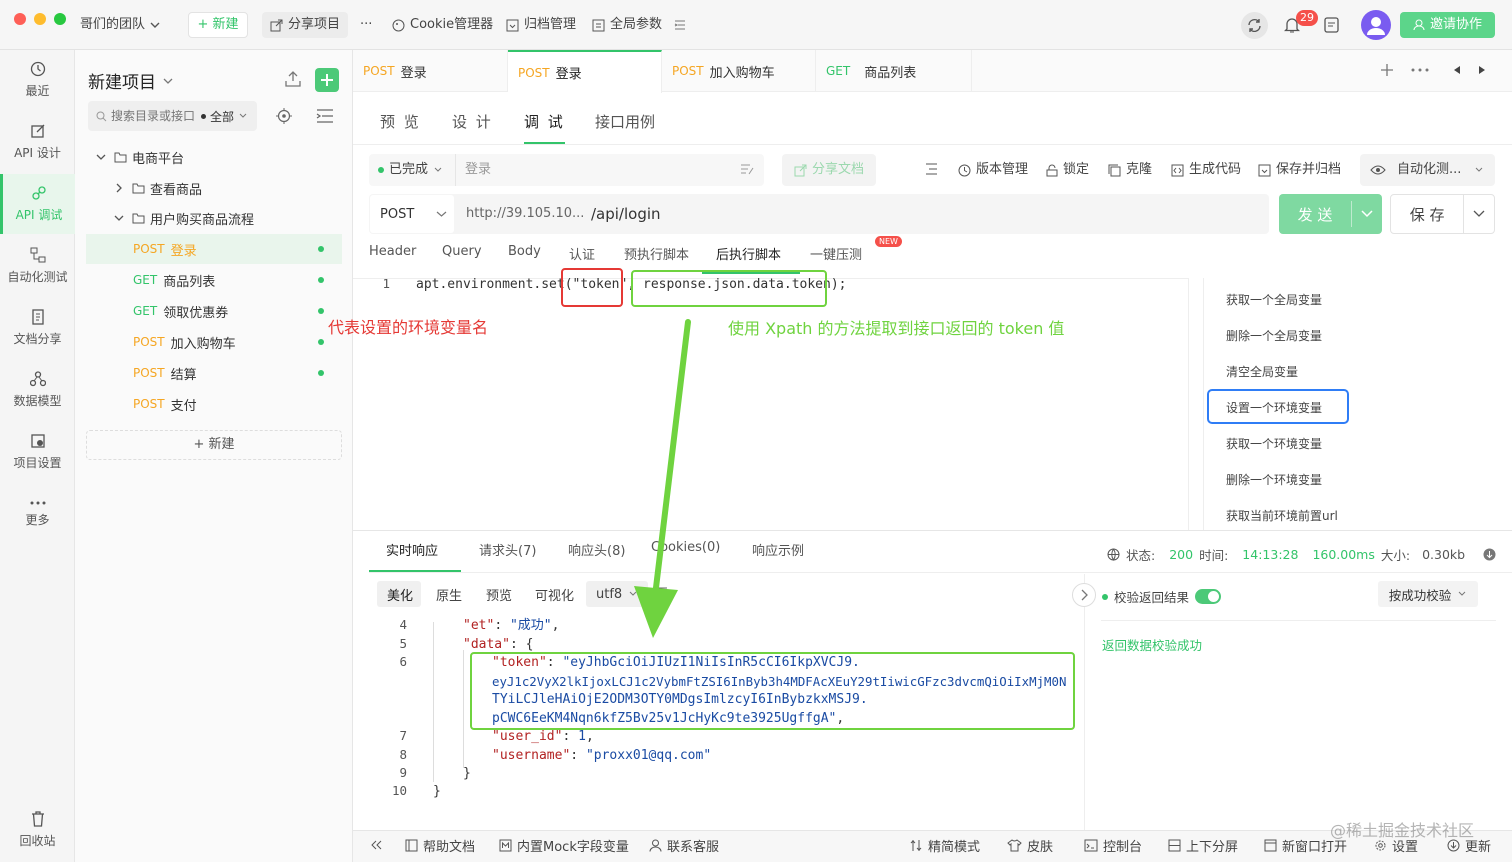  Describe the element at coordinates (37, 390) in the screenshot. I see `rail-item-data-model: 数据模型` at that location.